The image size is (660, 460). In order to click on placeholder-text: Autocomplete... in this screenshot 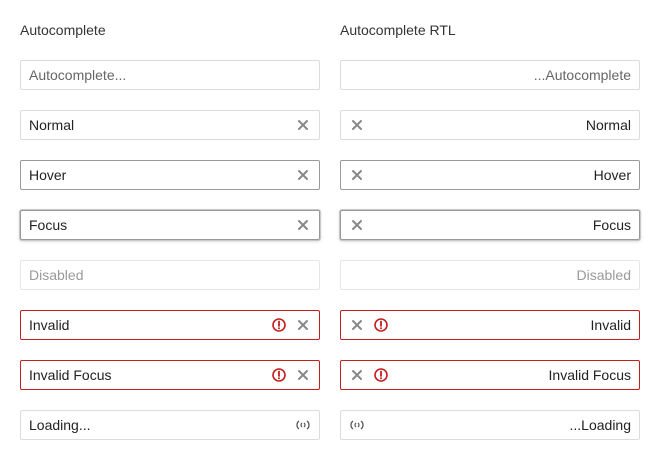, I will do `click(78, 75)`.